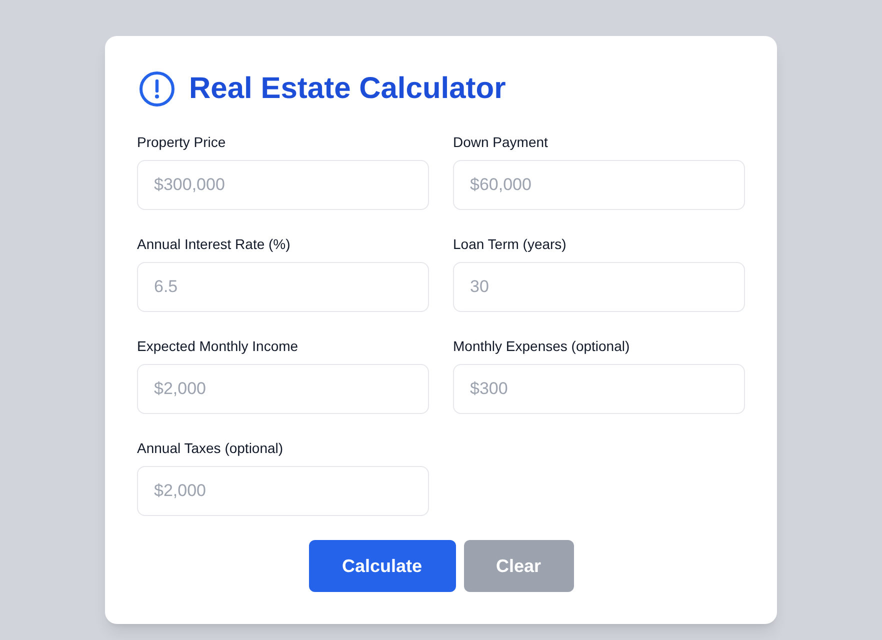  Describe the element at coordinates (510, 244) in the screenshot. I see `field-label: Loan Term (years)` at that location.